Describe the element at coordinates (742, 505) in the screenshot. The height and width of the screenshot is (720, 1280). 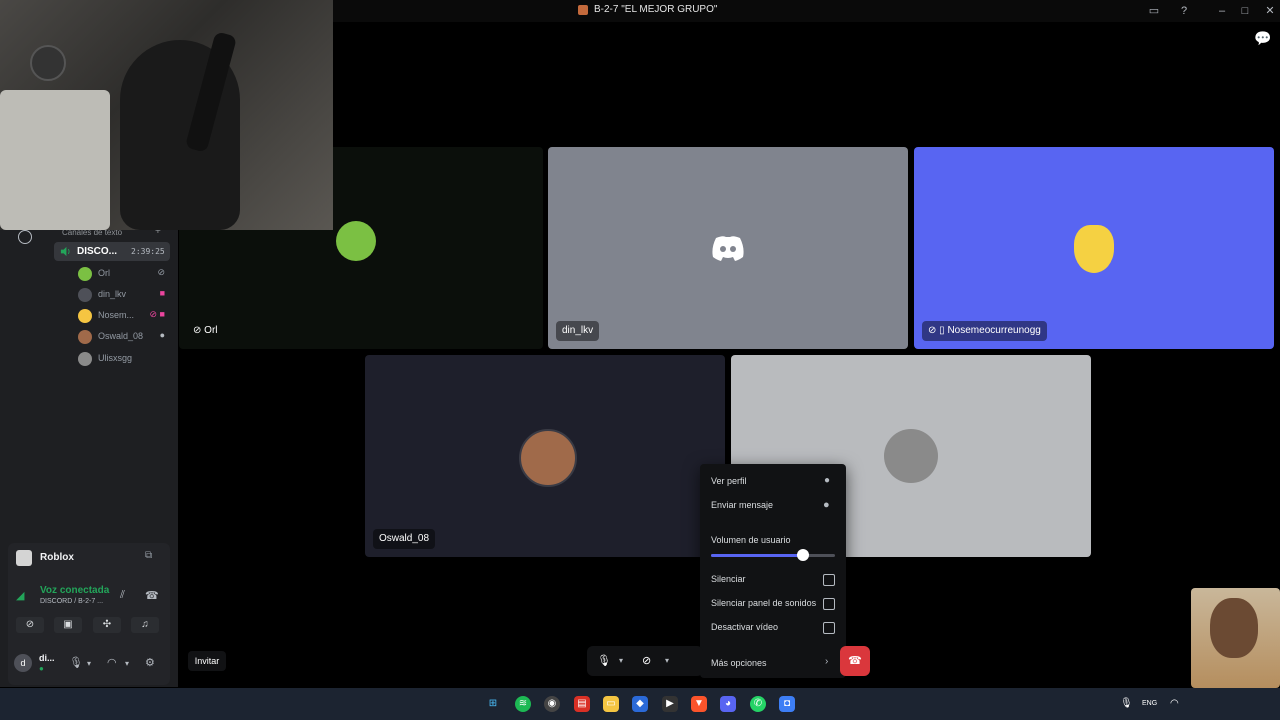
I see `send-message-item: Enviar mensaje` at that location.